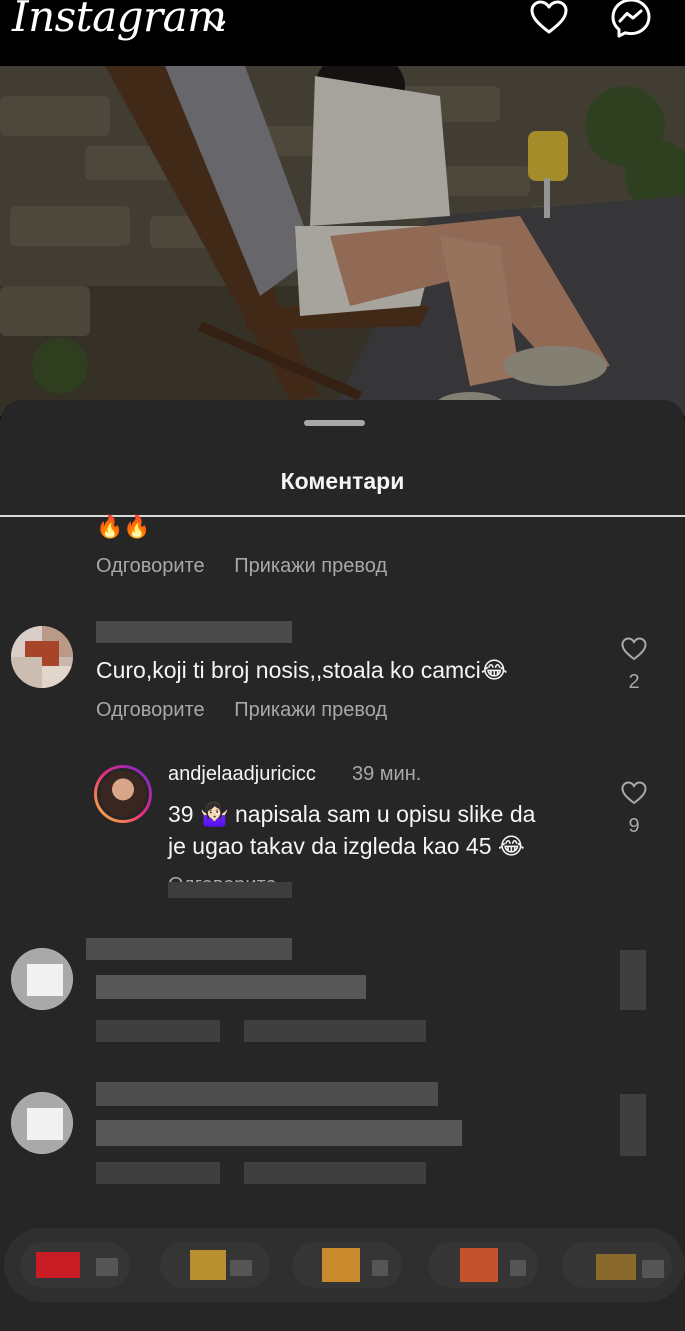  Describe the element at coordinates (123, 526) in the screenshot. I see `comment-emoji-text: 🔥🔥` at that location.